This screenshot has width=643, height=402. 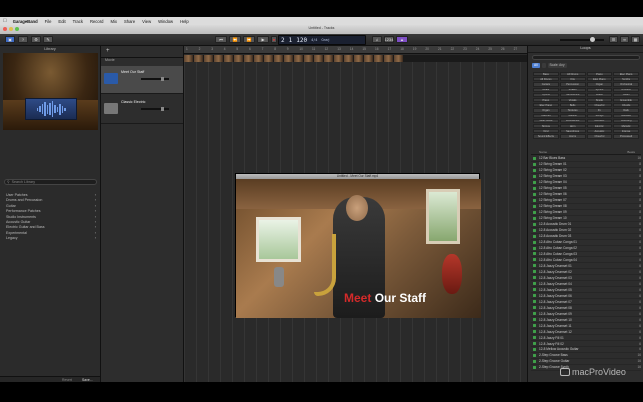 What do you see at coordinates (546, 84) in the screenshot?
I see `keyword-button: Guitars` at bounding box center [546, 84].